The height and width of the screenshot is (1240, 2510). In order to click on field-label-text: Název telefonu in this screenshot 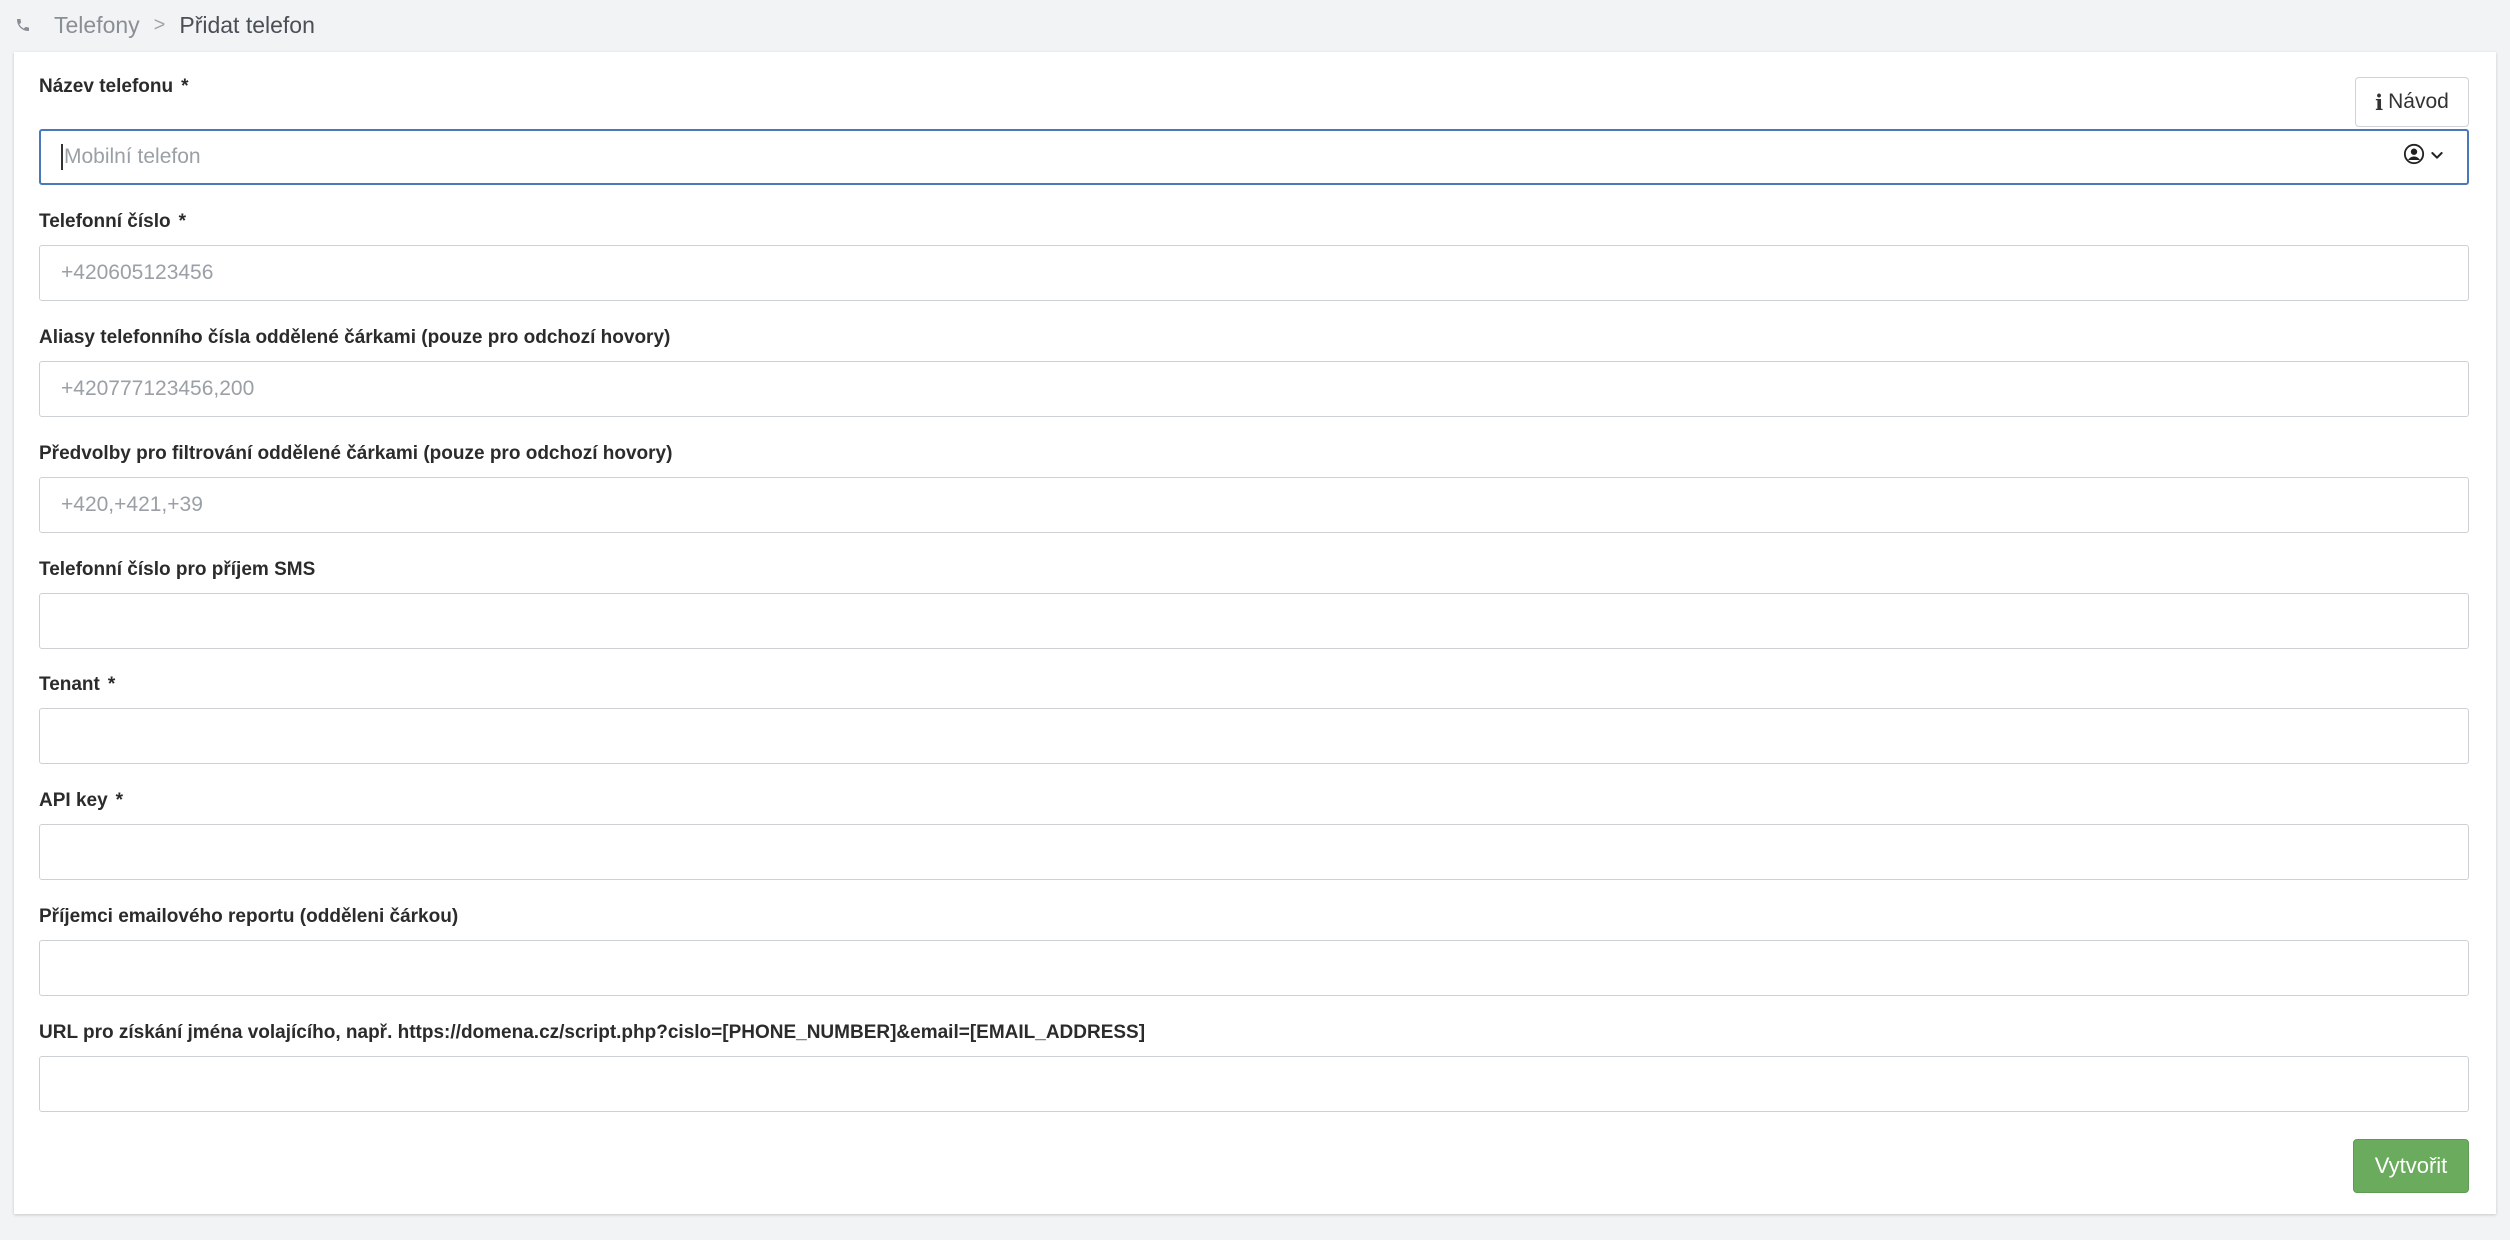, I will do `click(106, 86)`.